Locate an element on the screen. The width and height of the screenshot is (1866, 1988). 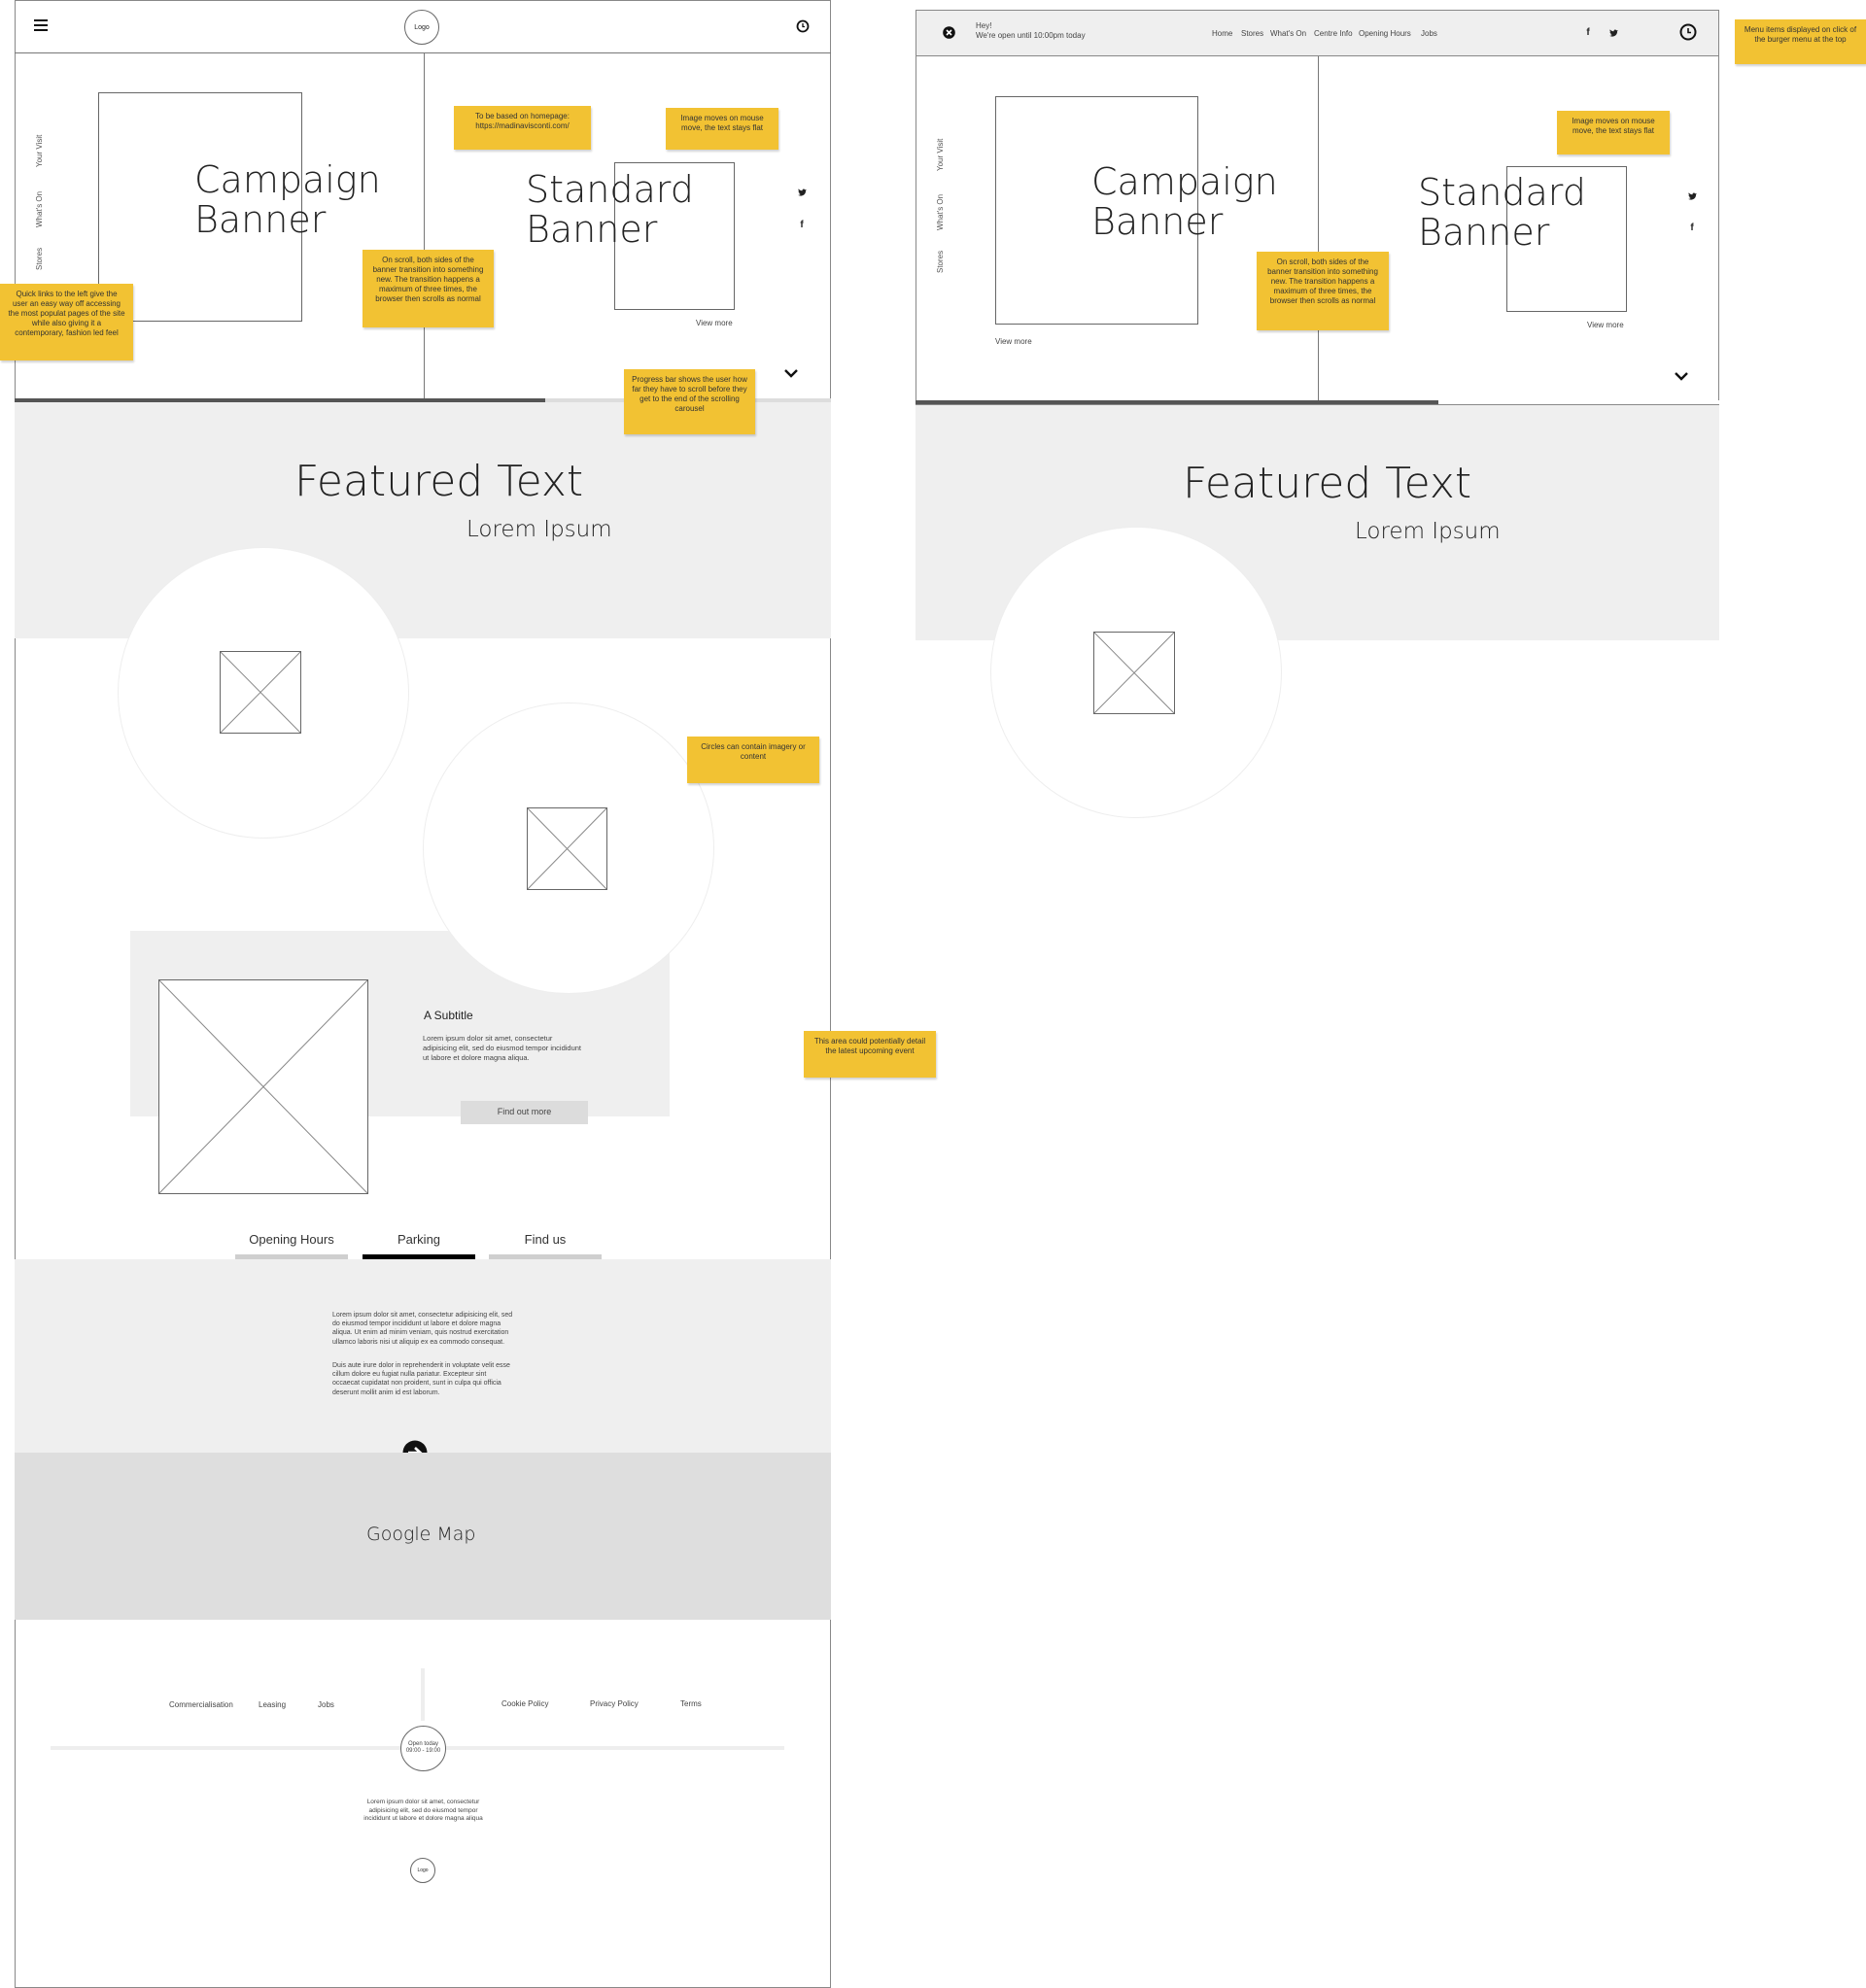
desktop-standard-title: Standard Banner is located at coordinates (1502, 213).